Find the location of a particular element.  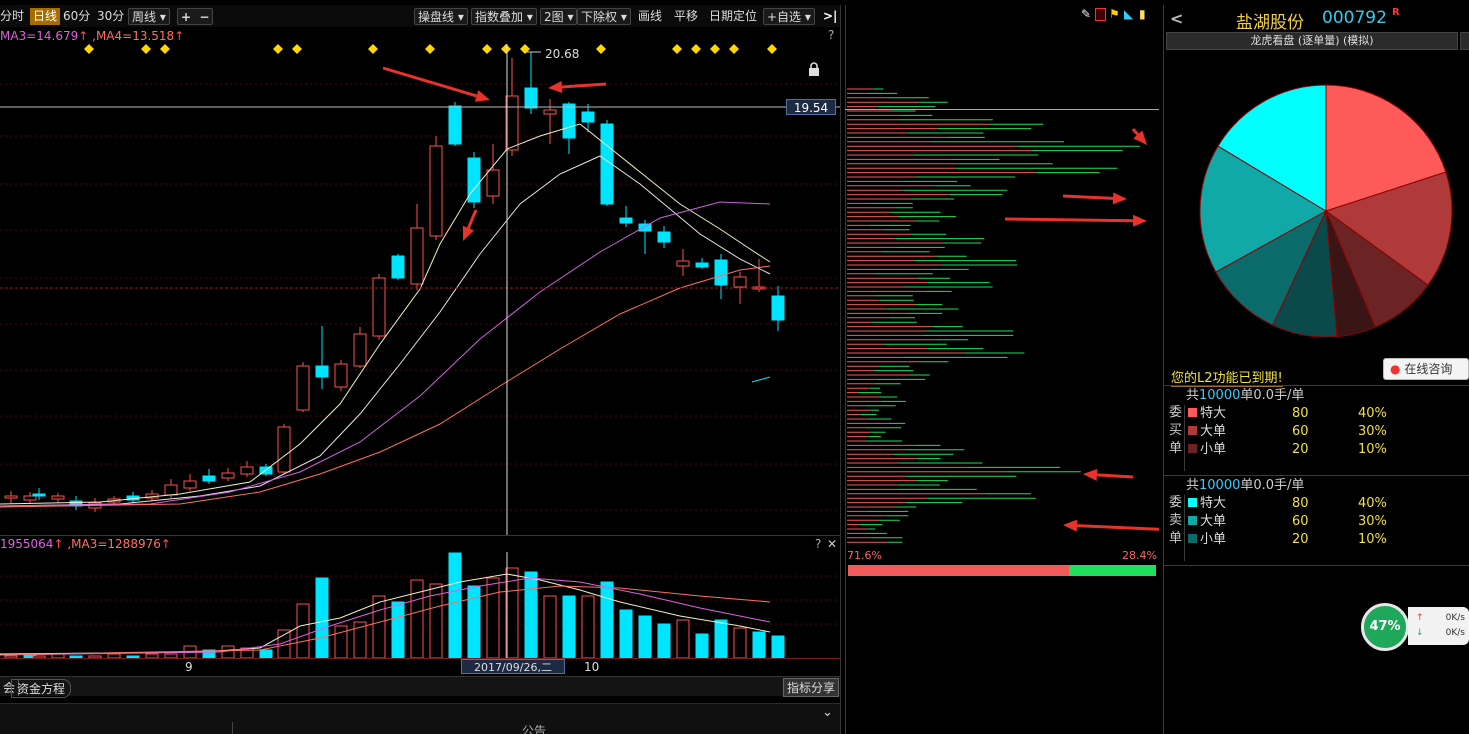

cursor-price-tag: 19.54 is located at coordinates (811, 107).